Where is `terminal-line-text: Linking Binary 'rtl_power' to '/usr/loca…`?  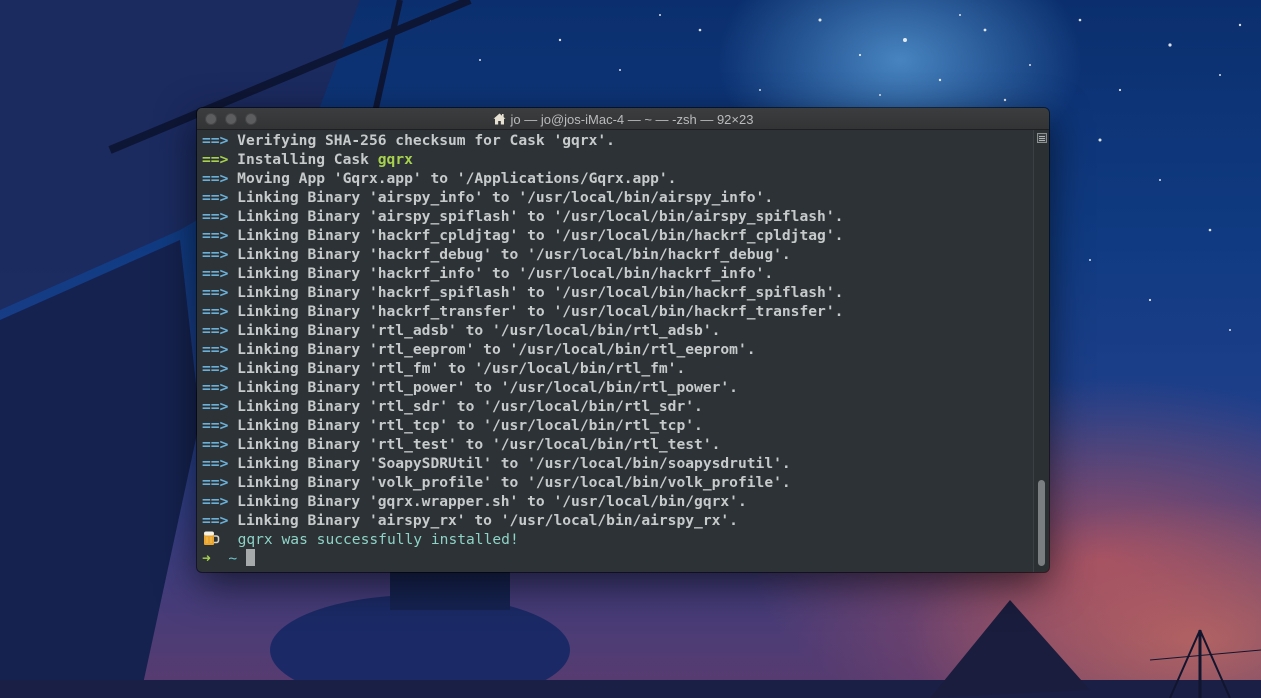
terminal-line-text: Linking Binary 'rtl_power' to '/usr/loca… is located at coordinates (487, 387).